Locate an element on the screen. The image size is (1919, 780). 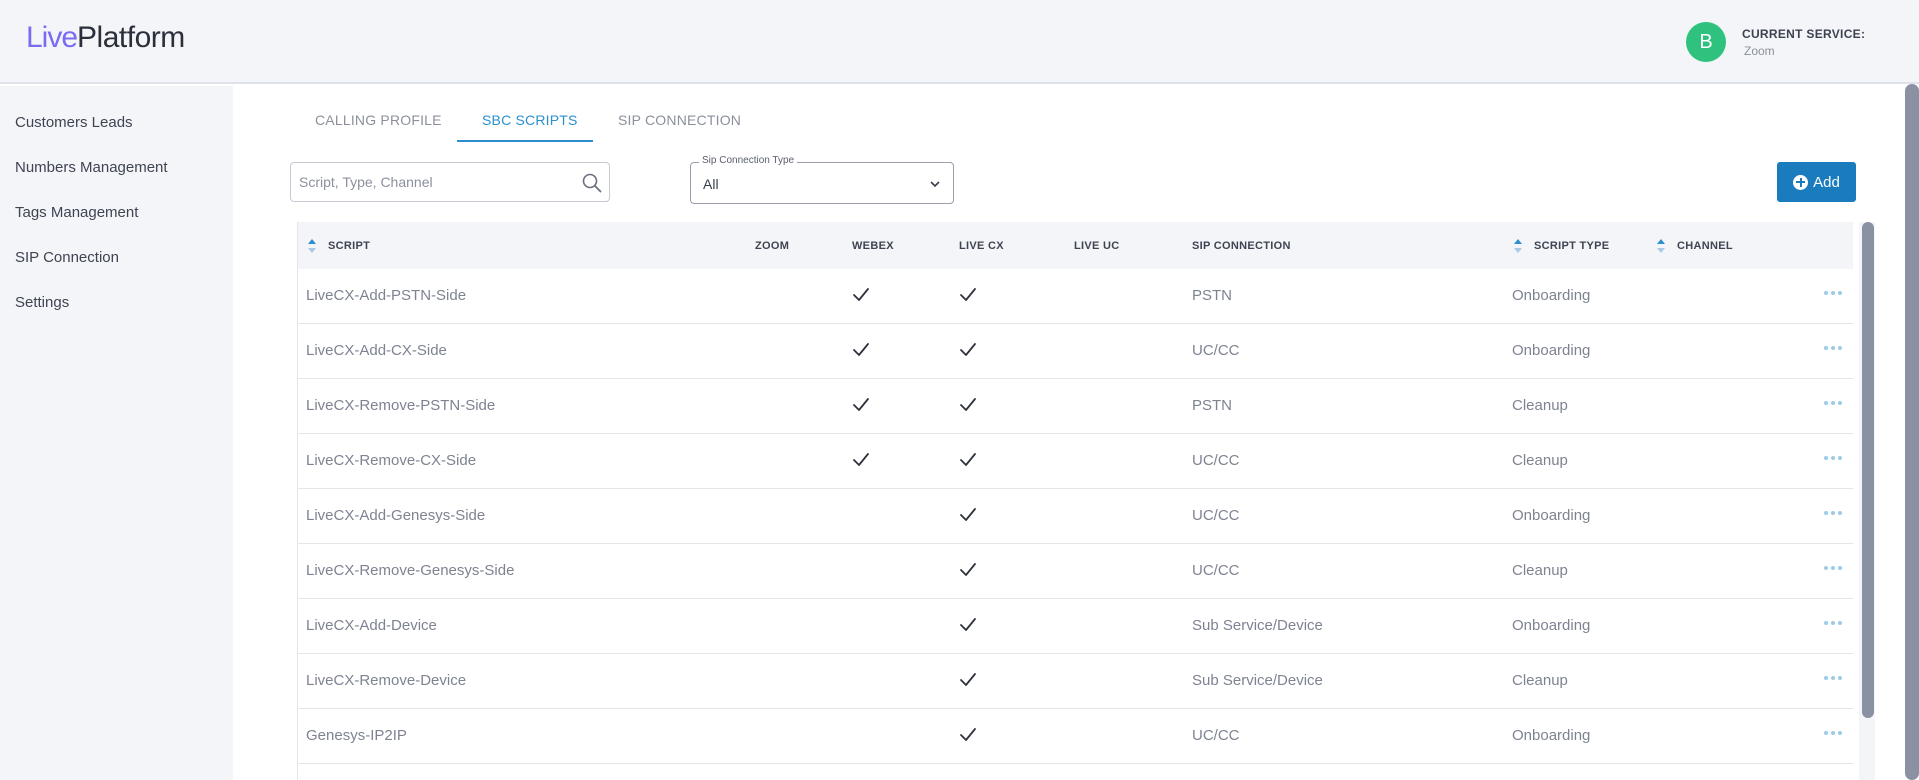
column-header-script-type: SCRIPT TYPE is located at coordinates (1571, 246).